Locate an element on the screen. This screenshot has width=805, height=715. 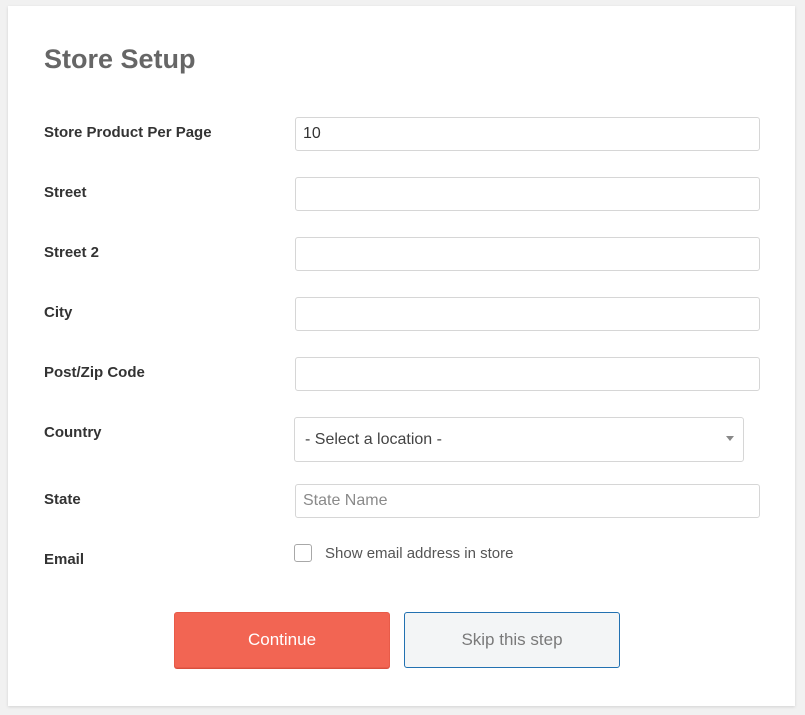
zip-label: Post/Zip Code is located at coordinates (94, 372).